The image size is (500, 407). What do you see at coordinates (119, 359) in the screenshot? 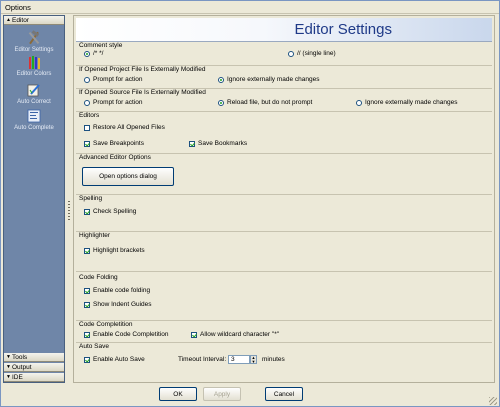
I see `checkbox-label: Enable Auto Save` at bounding box center [119, 359].